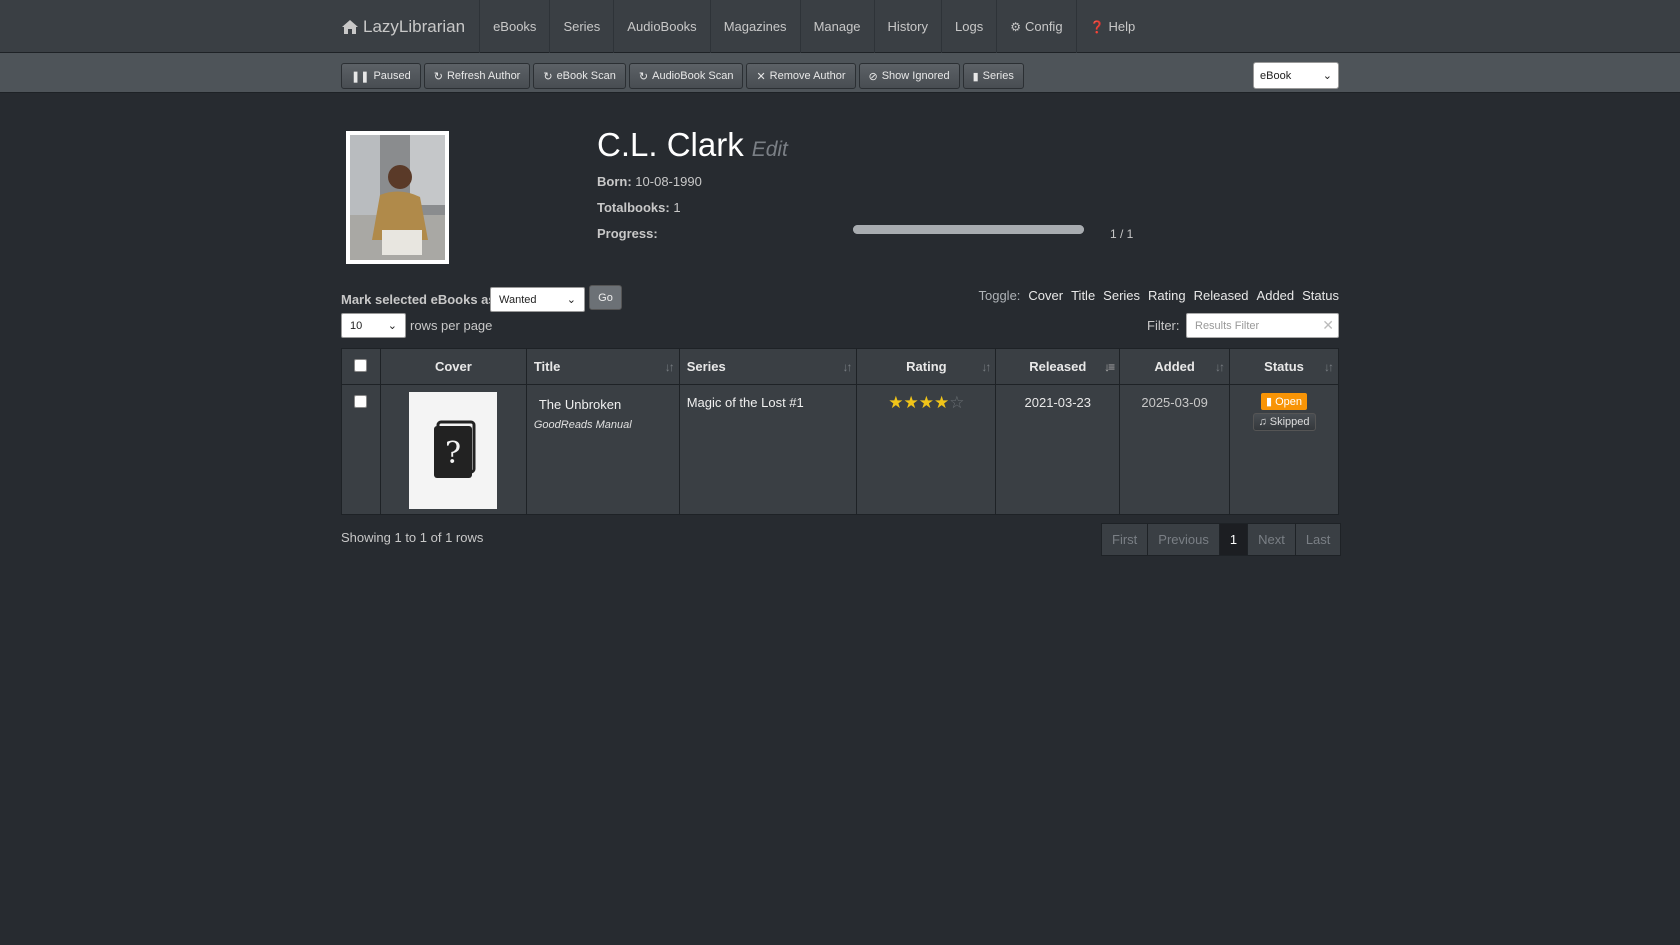 This screenshot has height=945, width=1680. I want to click on toggle-label: Toggle:, so click(999, 295).